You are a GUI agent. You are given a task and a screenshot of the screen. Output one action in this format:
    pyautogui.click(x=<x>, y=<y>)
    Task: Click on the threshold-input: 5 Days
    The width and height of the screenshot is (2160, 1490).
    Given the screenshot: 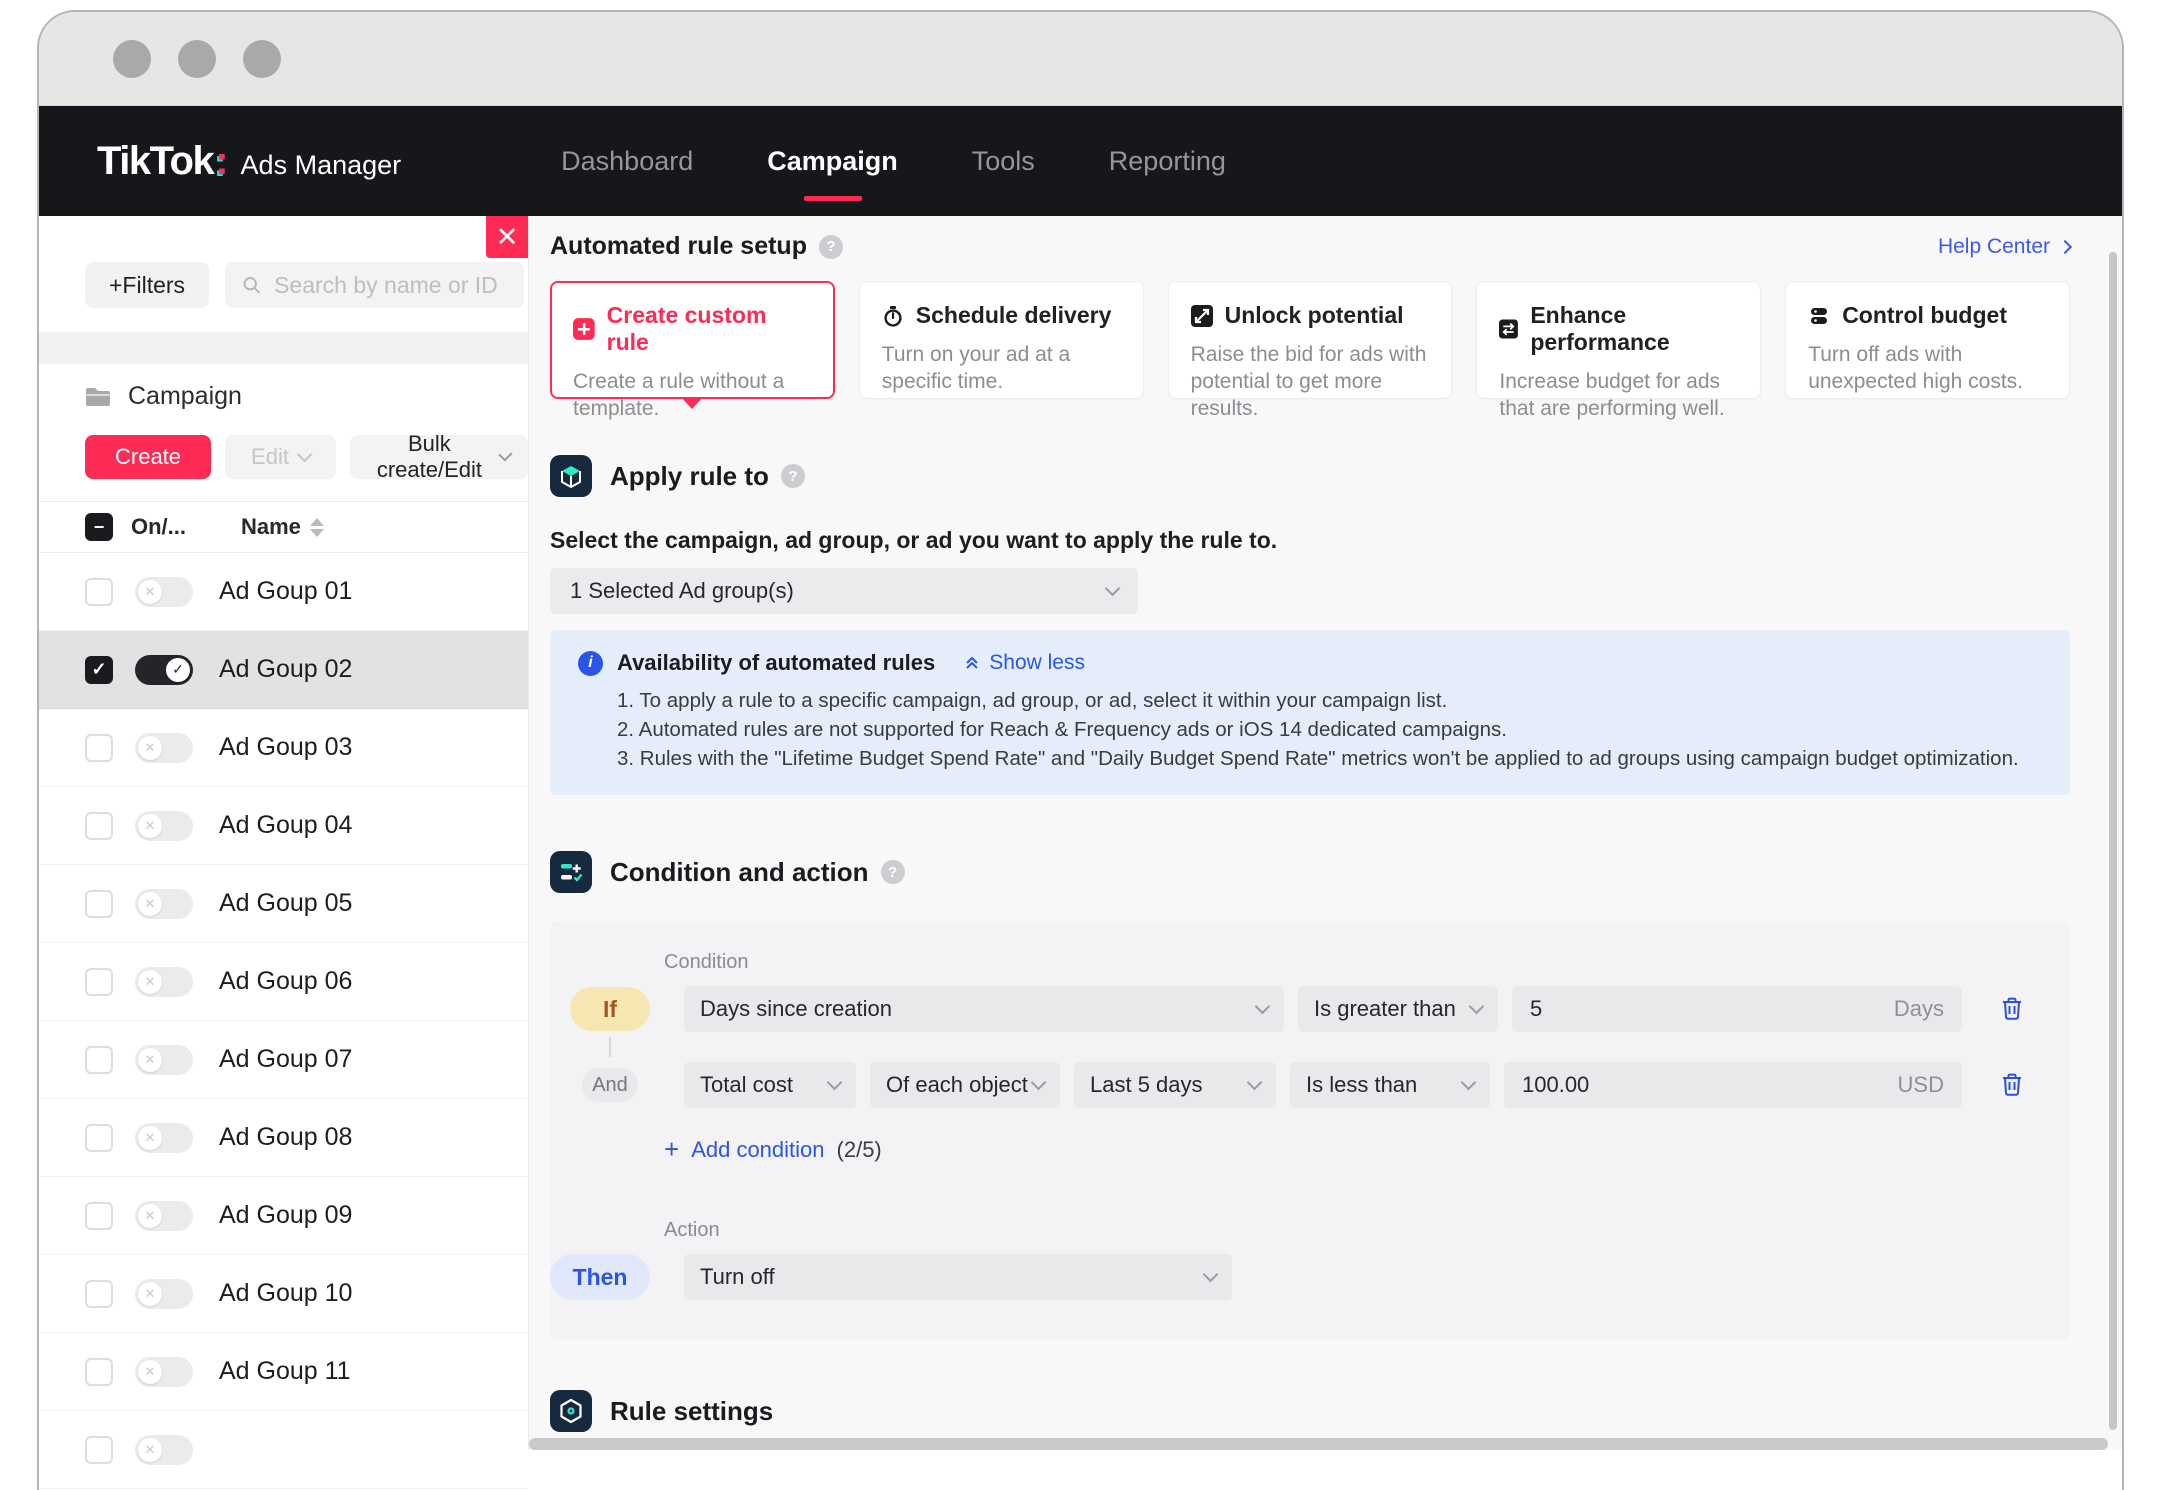 What is the action you would take?
    pyautogui.click(x=1737, y=1009)
    